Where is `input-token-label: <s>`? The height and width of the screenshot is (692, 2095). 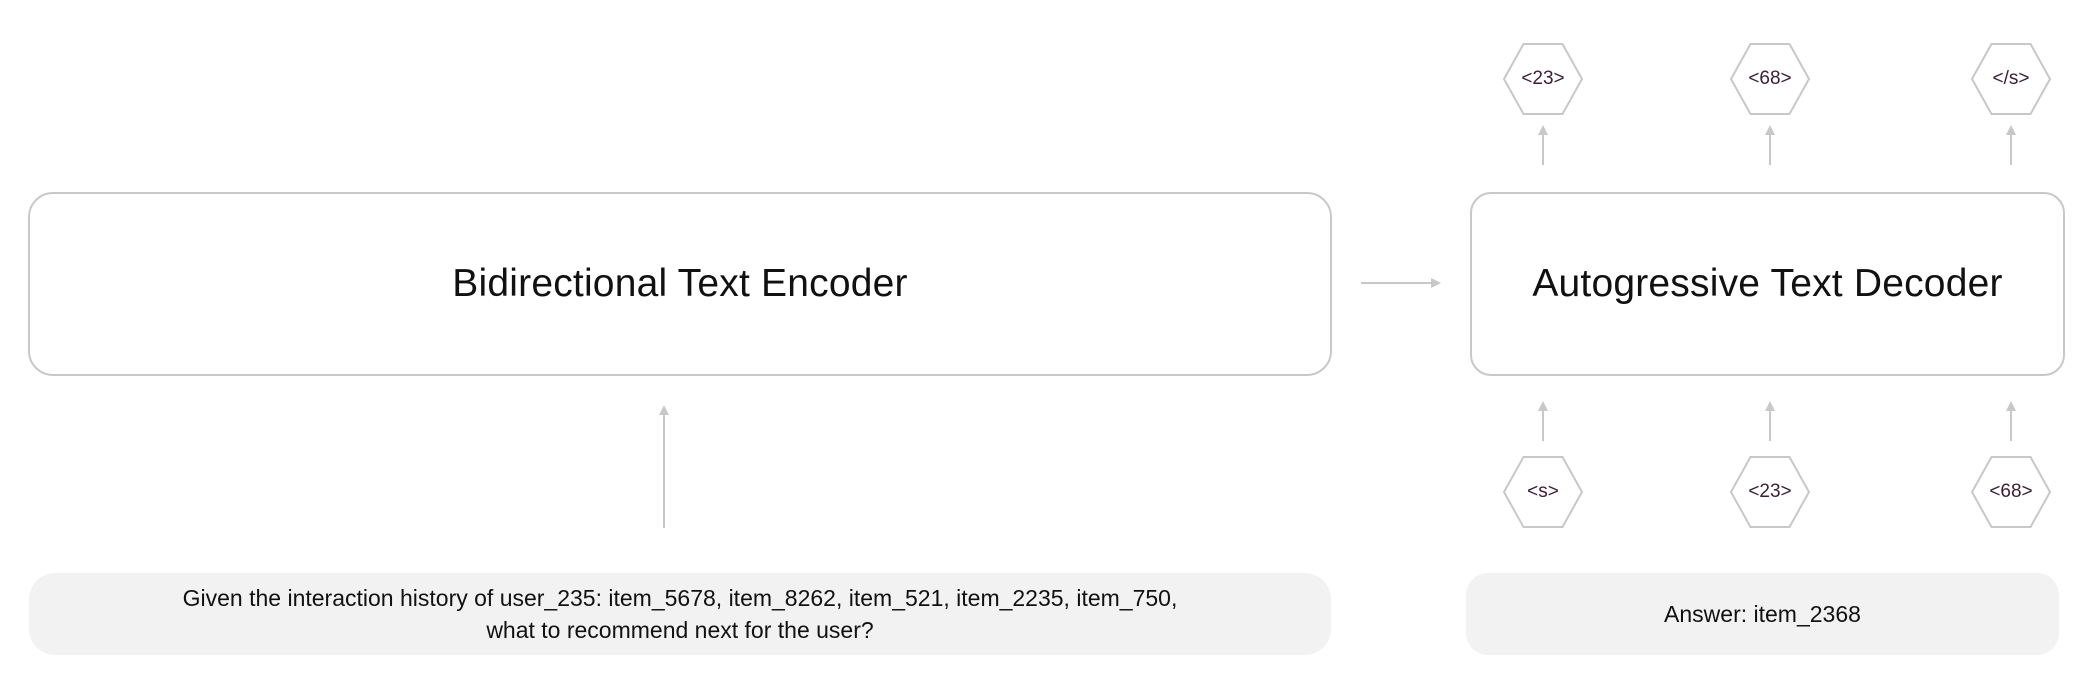
input-token-label: <s> is located at coordinates (1543, 491).